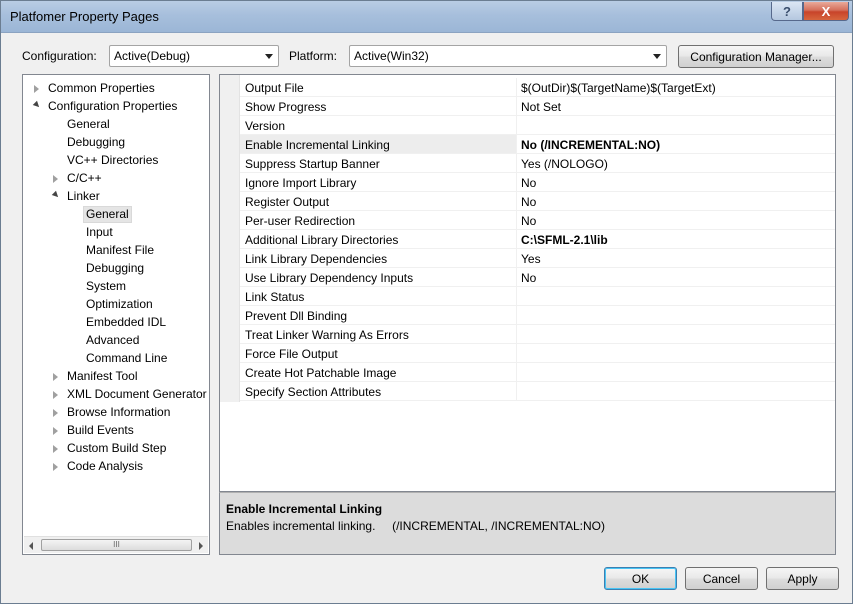 This screenshot has height=604, width=853. Describe the element at coordinates (112, 340) in the screenshot. I see `tree-item: Advanced` at that location.